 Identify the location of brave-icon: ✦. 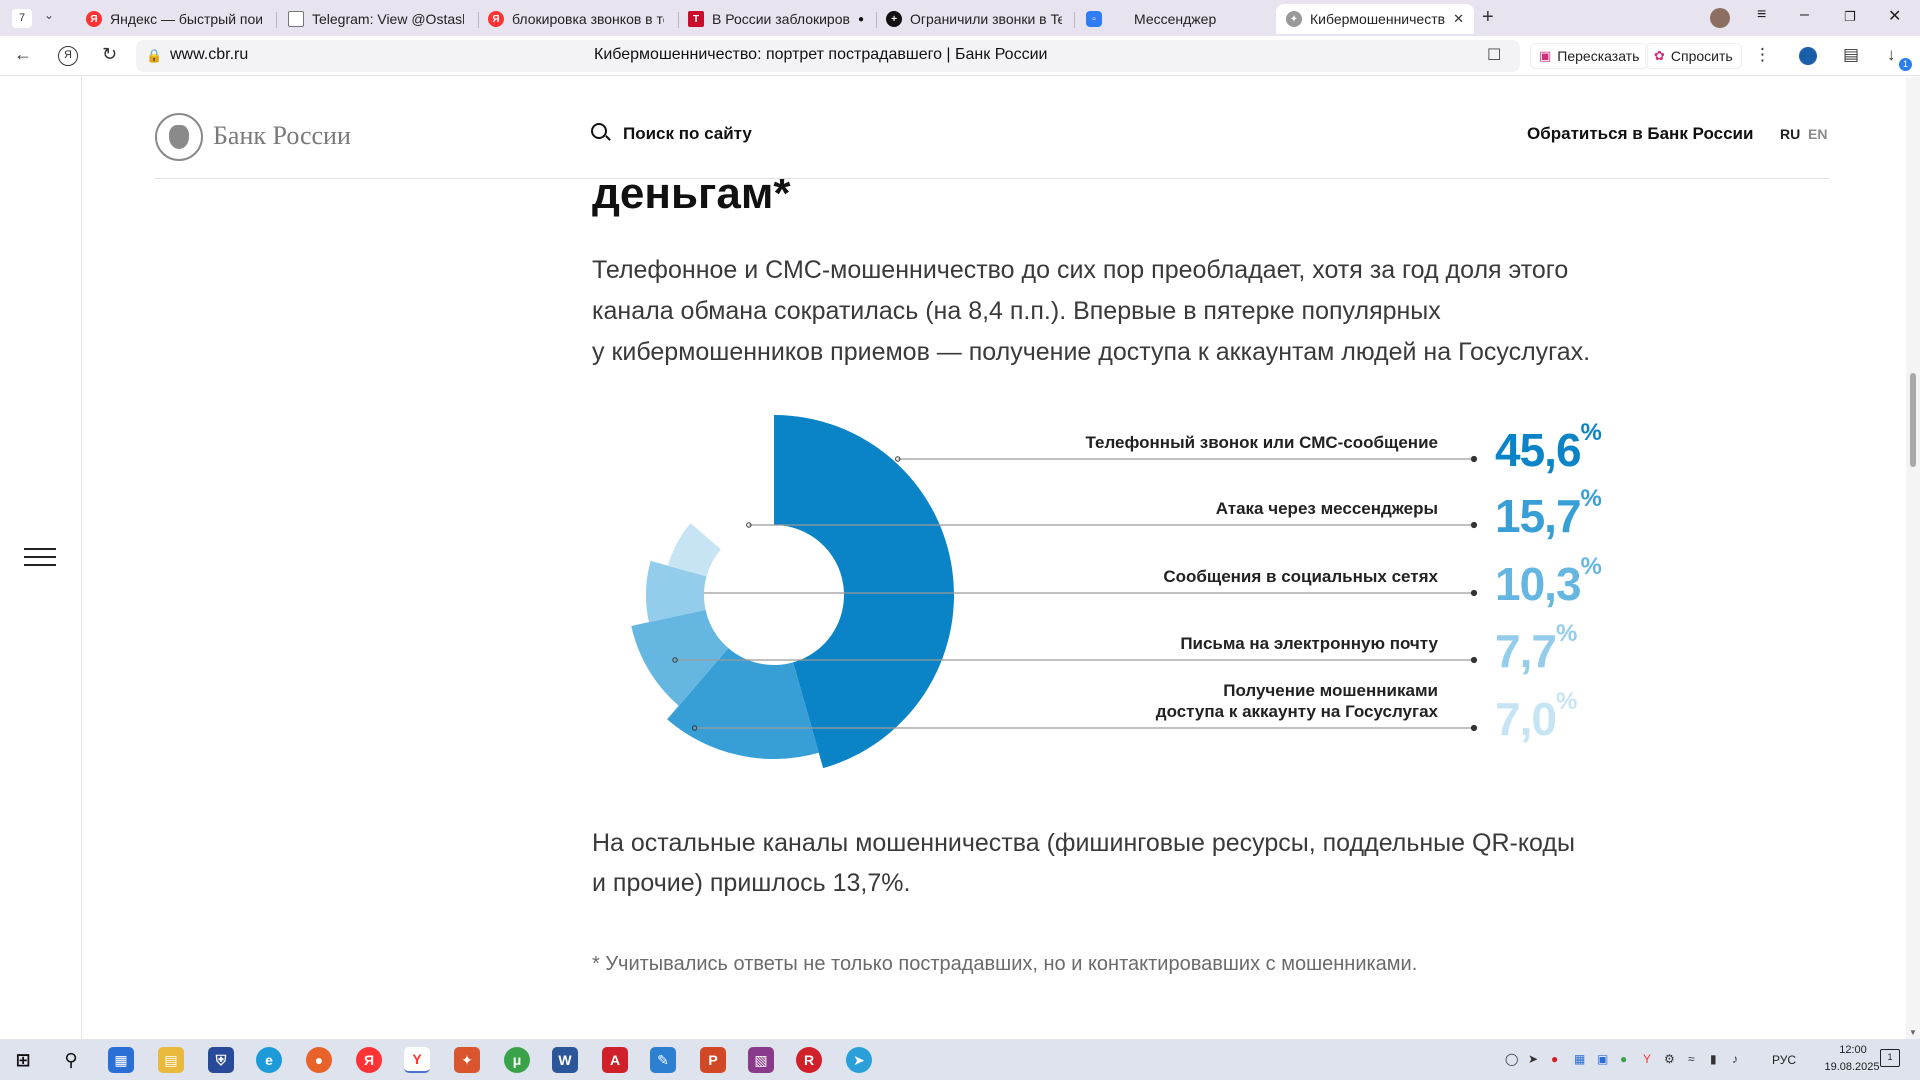
(467, 1060).